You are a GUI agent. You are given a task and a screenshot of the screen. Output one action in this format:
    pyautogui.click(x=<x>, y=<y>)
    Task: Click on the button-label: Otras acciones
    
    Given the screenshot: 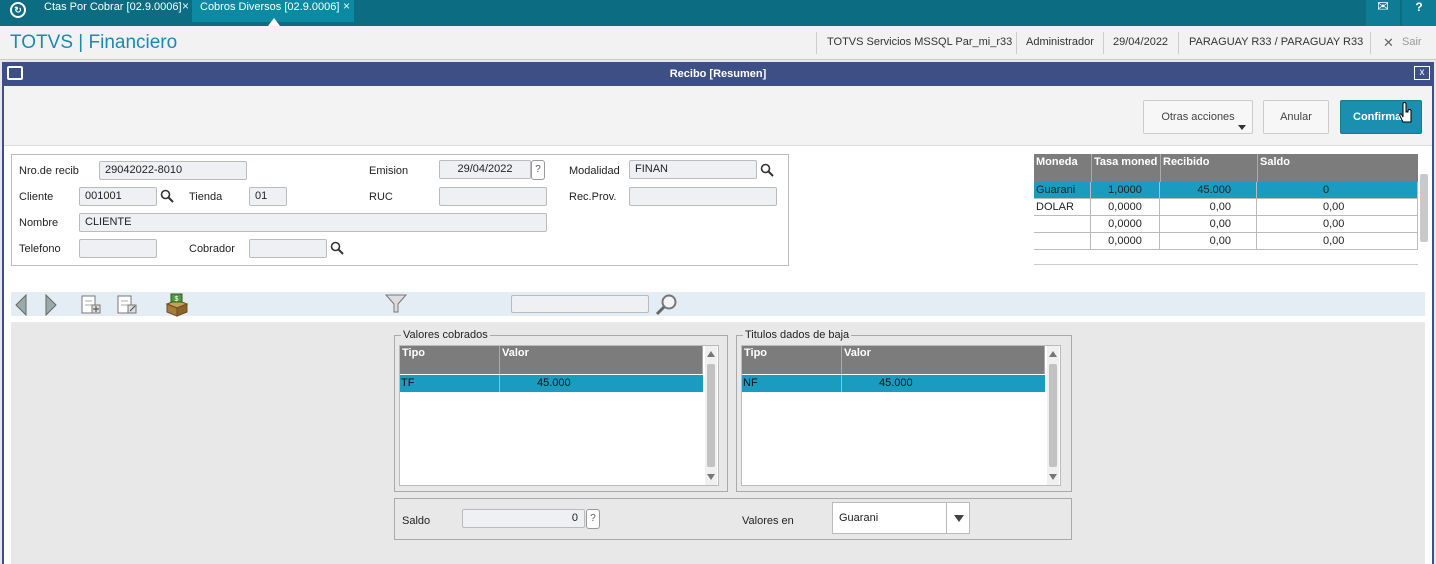 What is the action you would take?
    pyautogui.click(x=1198, y=117)
    